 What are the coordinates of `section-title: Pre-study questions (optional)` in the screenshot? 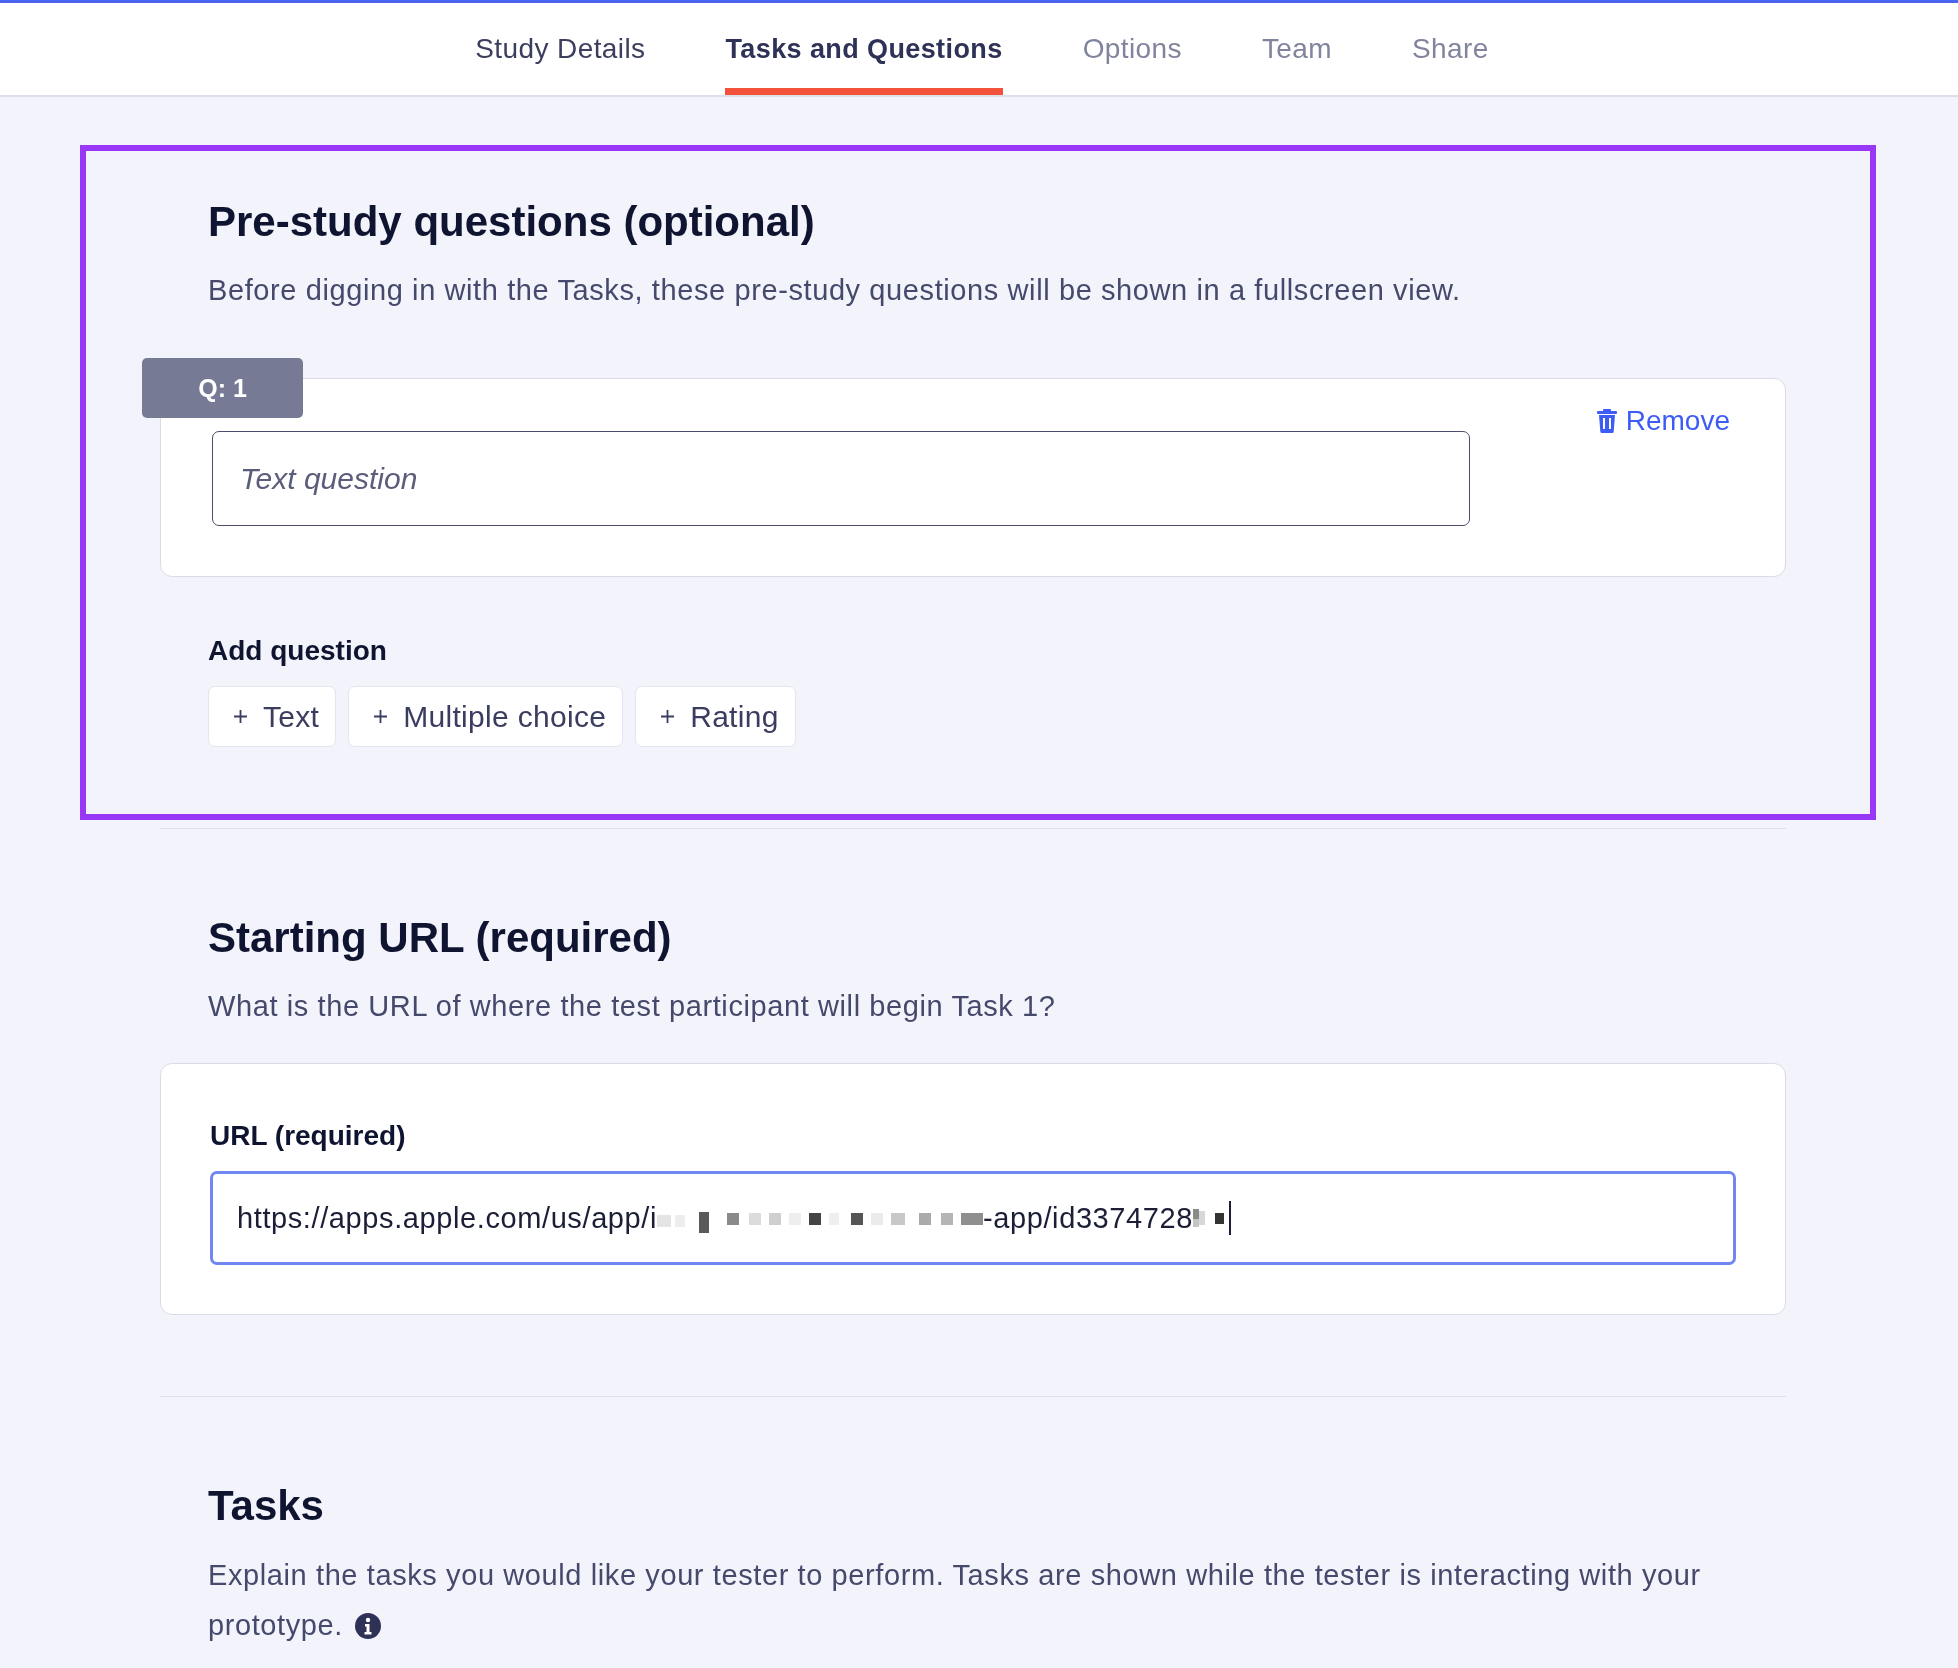 It's located at (512, 222).